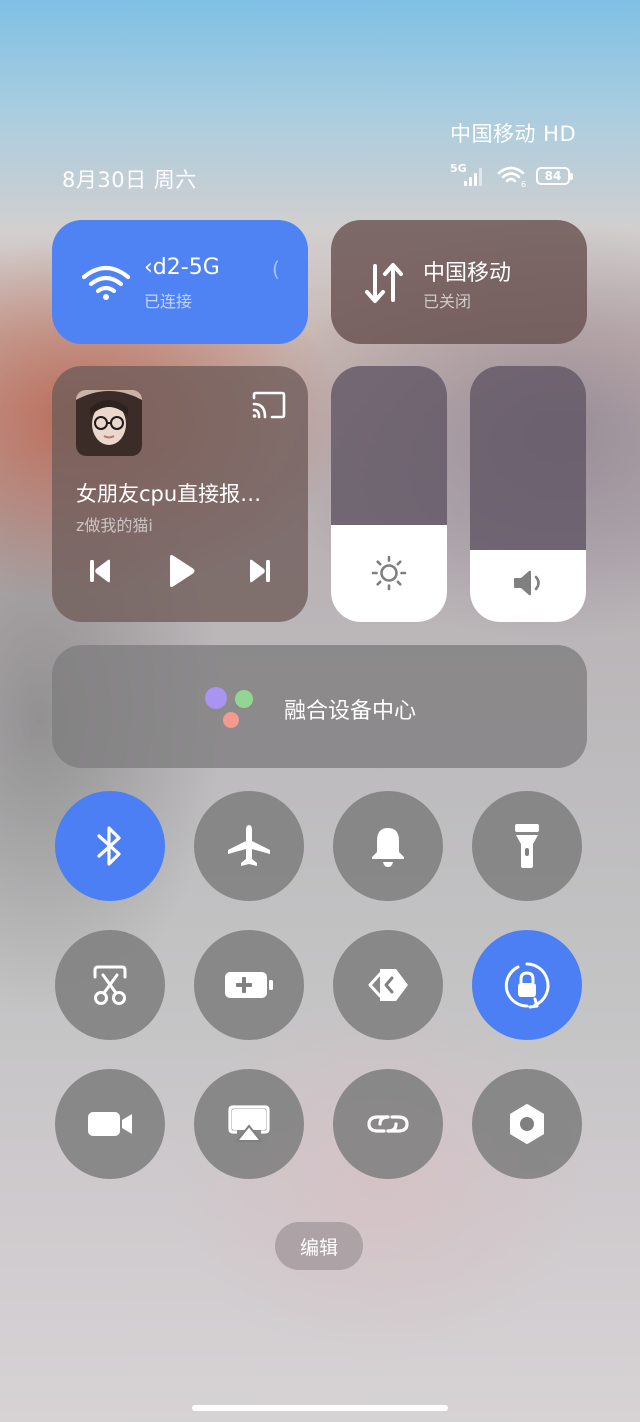 The height and width of the screenshot is (1422, 640). Describe the element at coordinates (180, 282) in the screenshot. I see `wifi-tile: ‹d2-5G 已连接 (` at that location.